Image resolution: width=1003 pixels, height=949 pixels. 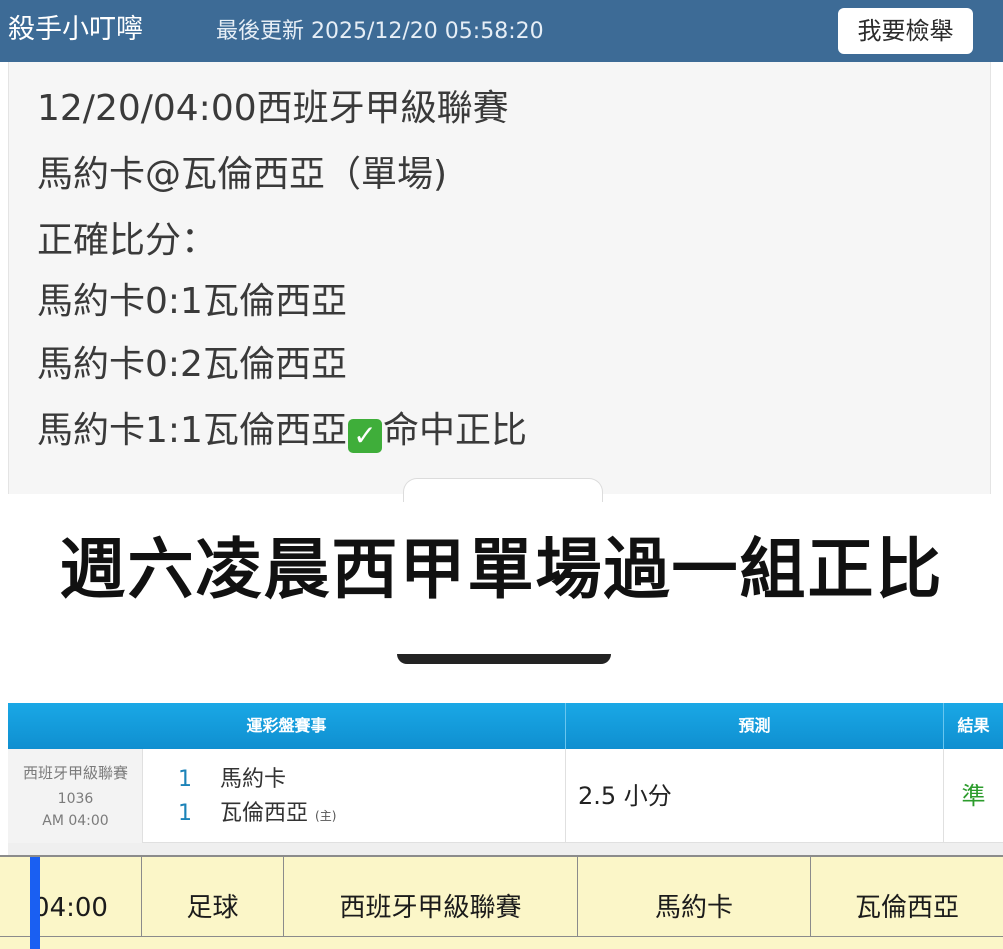 What do you see at coordinates (454, 430) in the screenshot?
I see `hit-label: 命中正比` at bounding box center [454, 430].